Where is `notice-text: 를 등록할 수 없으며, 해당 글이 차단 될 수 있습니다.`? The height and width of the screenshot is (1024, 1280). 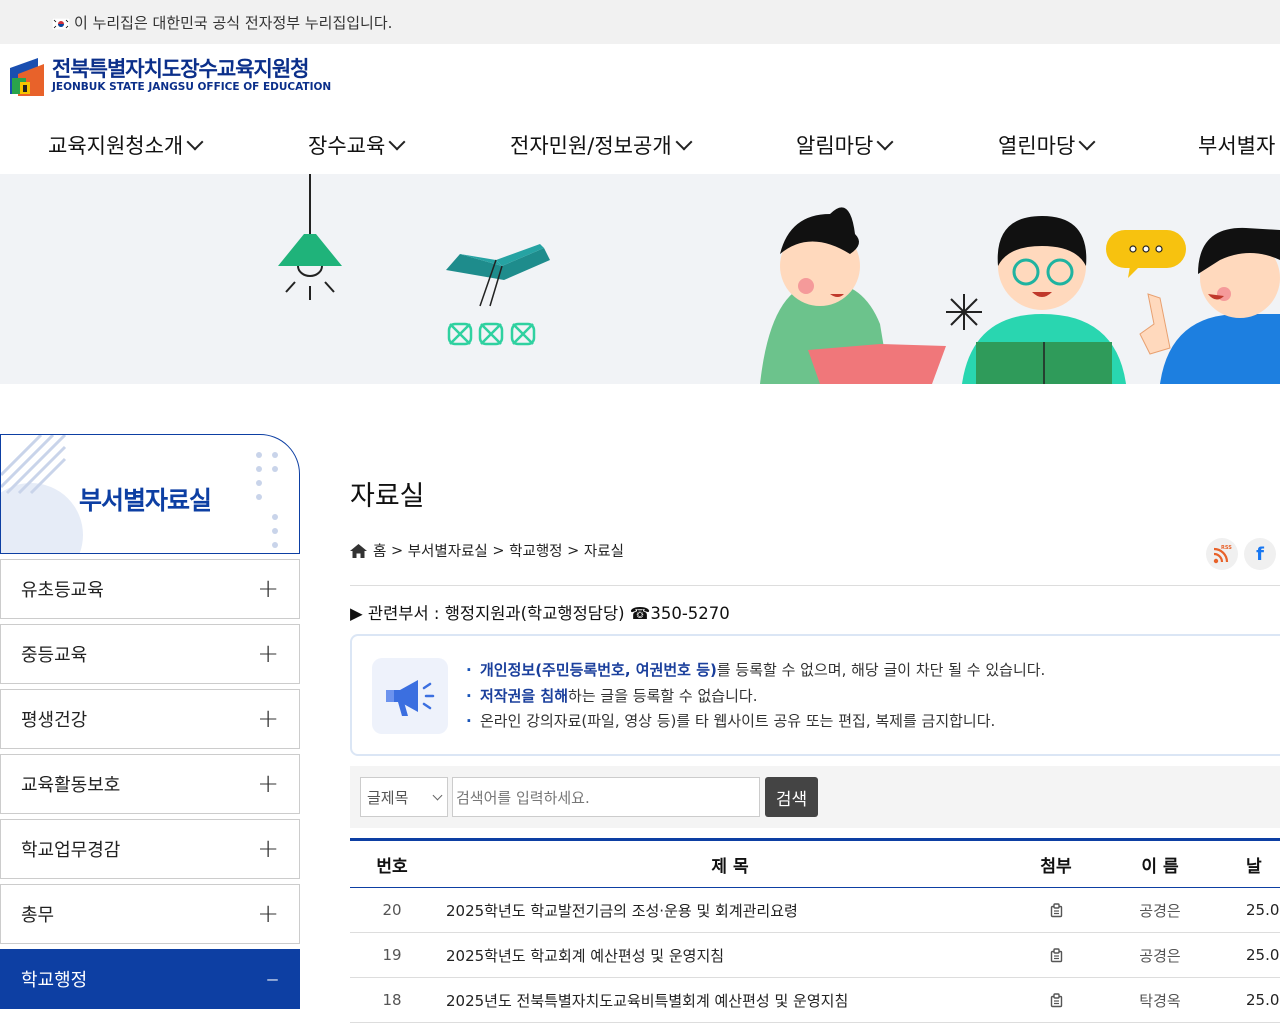
notice-text: 를 등록할 수 없으며, 해당 글이 차단 될 수 있습니다. is located at coordinates (881, 670).